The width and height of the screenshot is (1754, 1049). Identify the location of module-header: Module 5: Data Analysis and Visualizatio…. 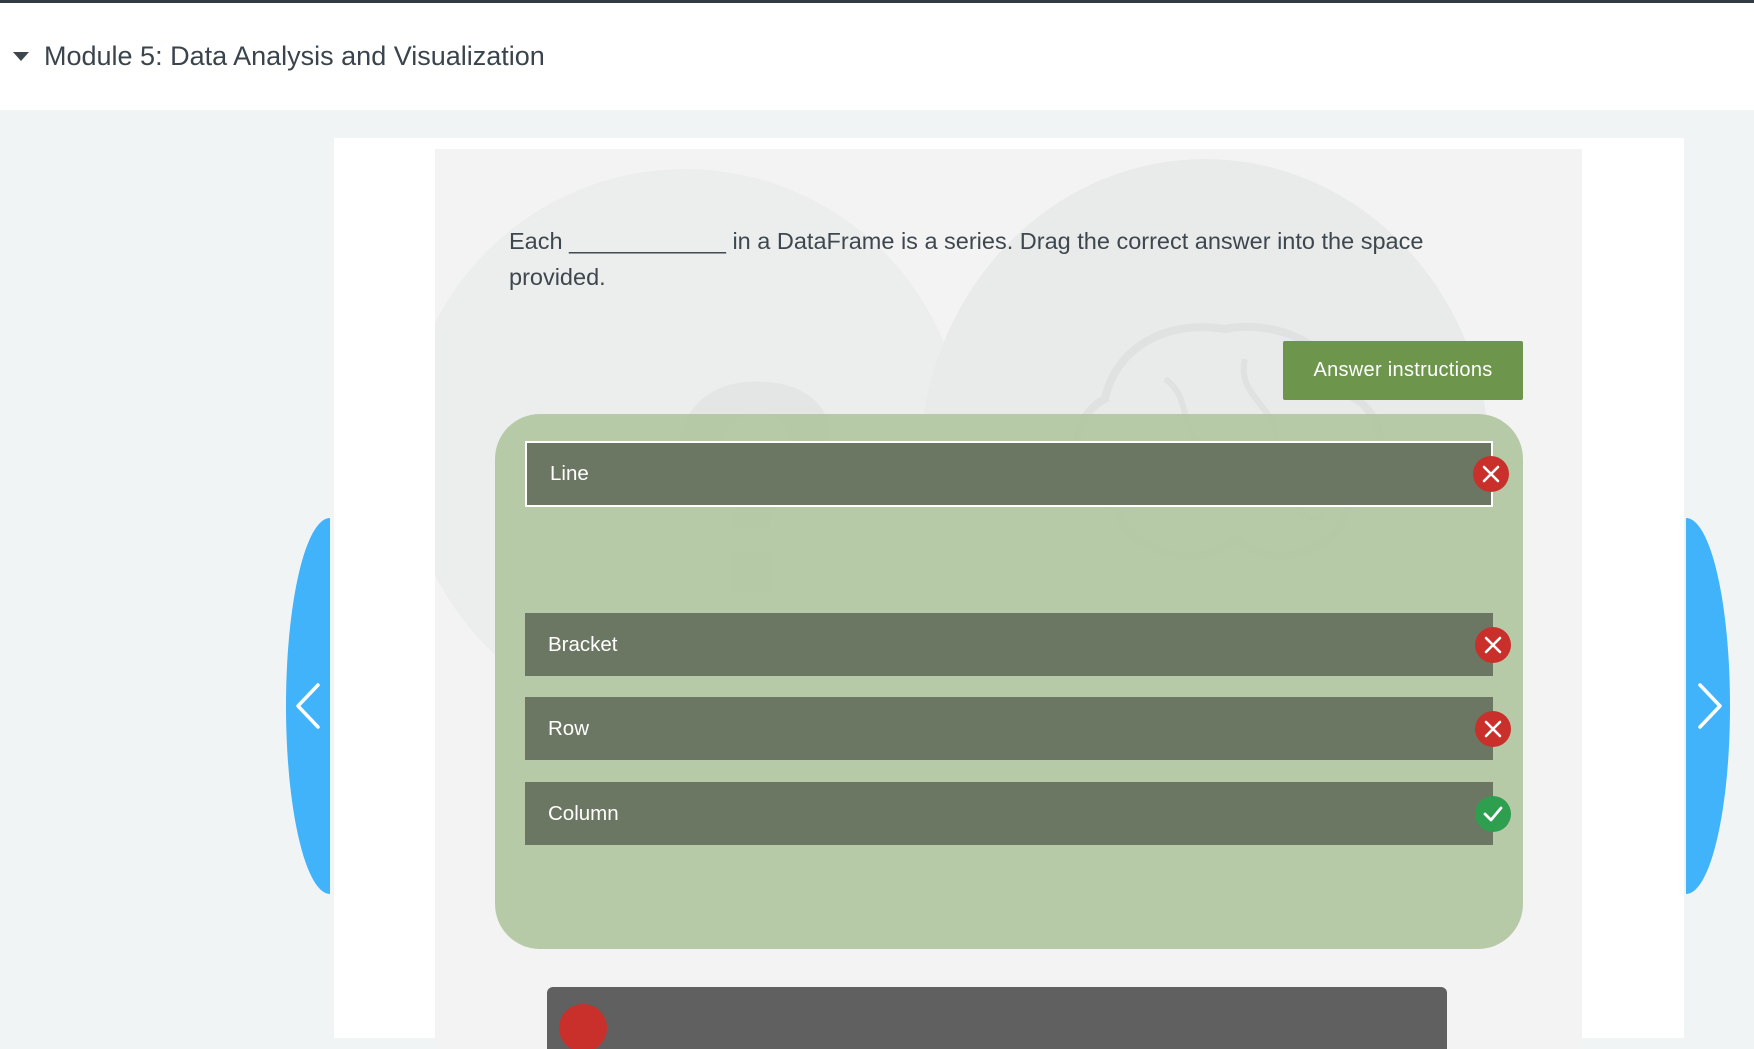
(877, 56).